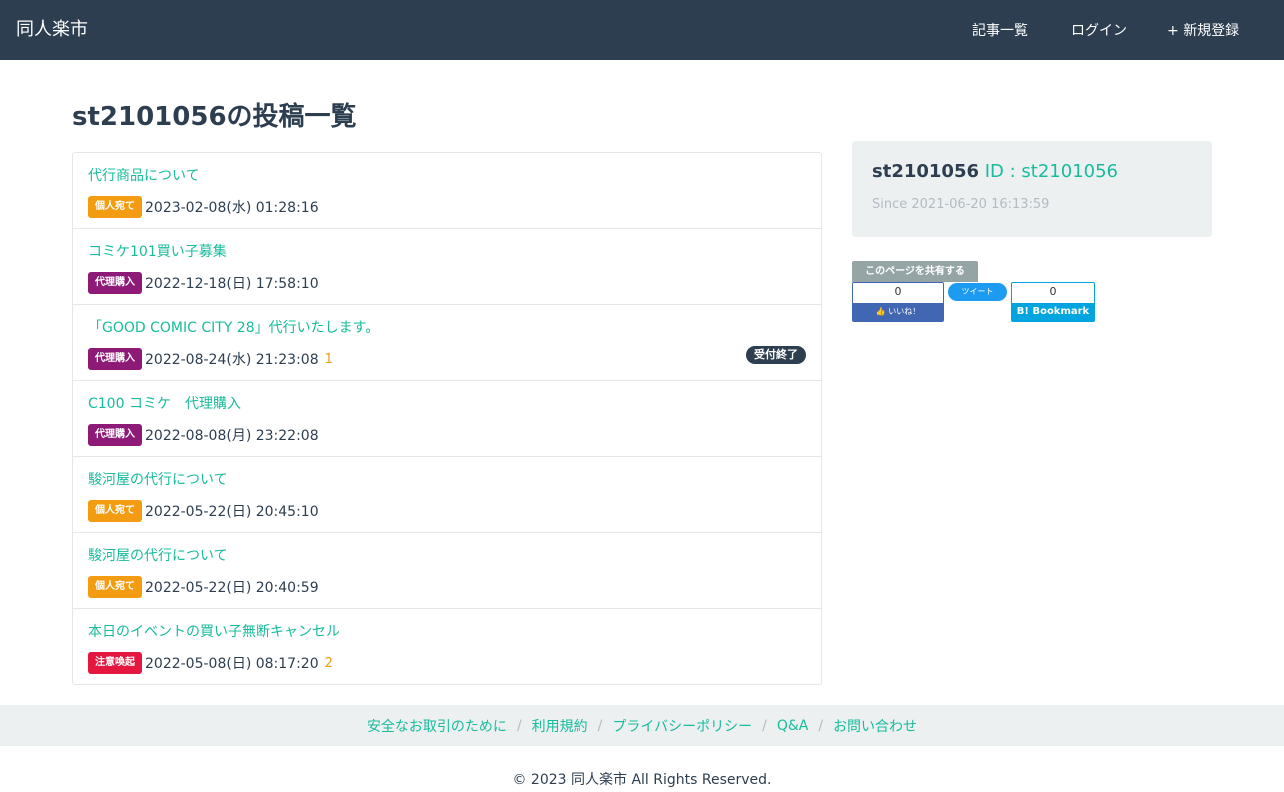  I want to click on navbar: 同人楽市 記事一覧 ログイン + 新規登録, so click(642, 30).